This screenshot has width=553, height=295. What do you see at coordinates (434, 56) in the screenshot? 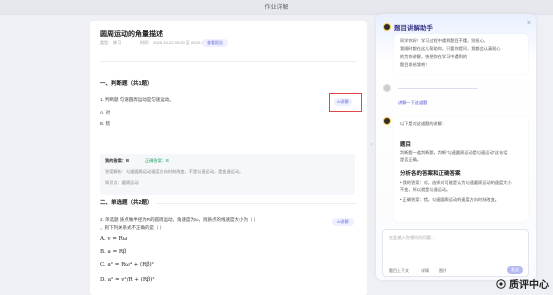
I see `intro-line: 的为你讲解，快把你在学习中遇到的` at bounding box center [434, 56].